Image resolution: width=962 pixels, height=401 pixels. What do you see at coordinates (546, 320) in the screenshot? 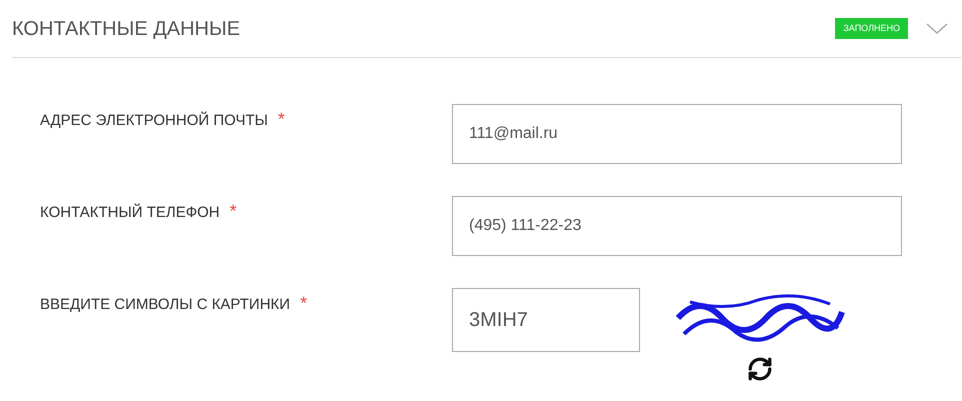
I see `captcha-field: 3MIH7` at bounding box center [546, 320].